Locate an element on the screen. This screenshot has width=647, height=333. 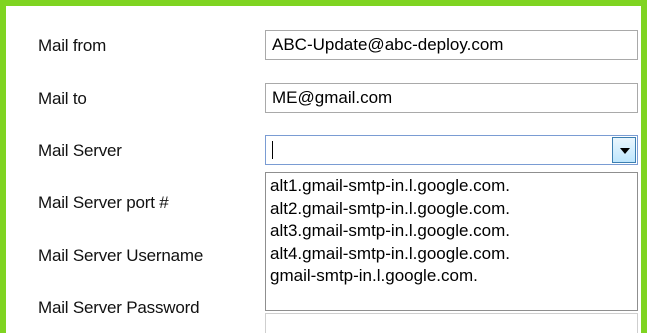
dropdown-option: alt1.gmail-smtp-in.l.google.com. is located at coordinates (453, 186).